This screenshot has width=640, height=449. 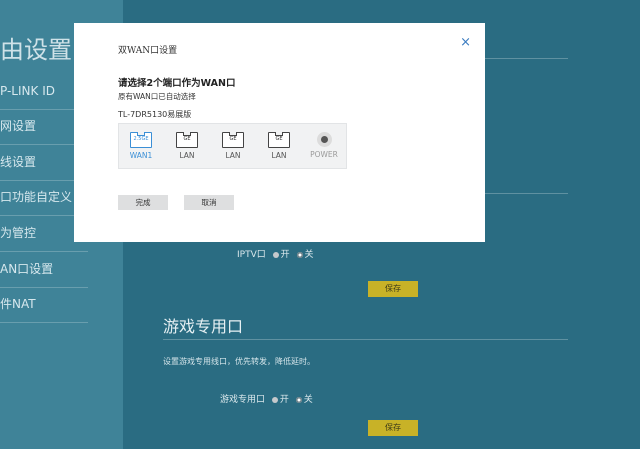 I want to click on router-model: TL-7DR5130易展版, so click(x=155, y=114).